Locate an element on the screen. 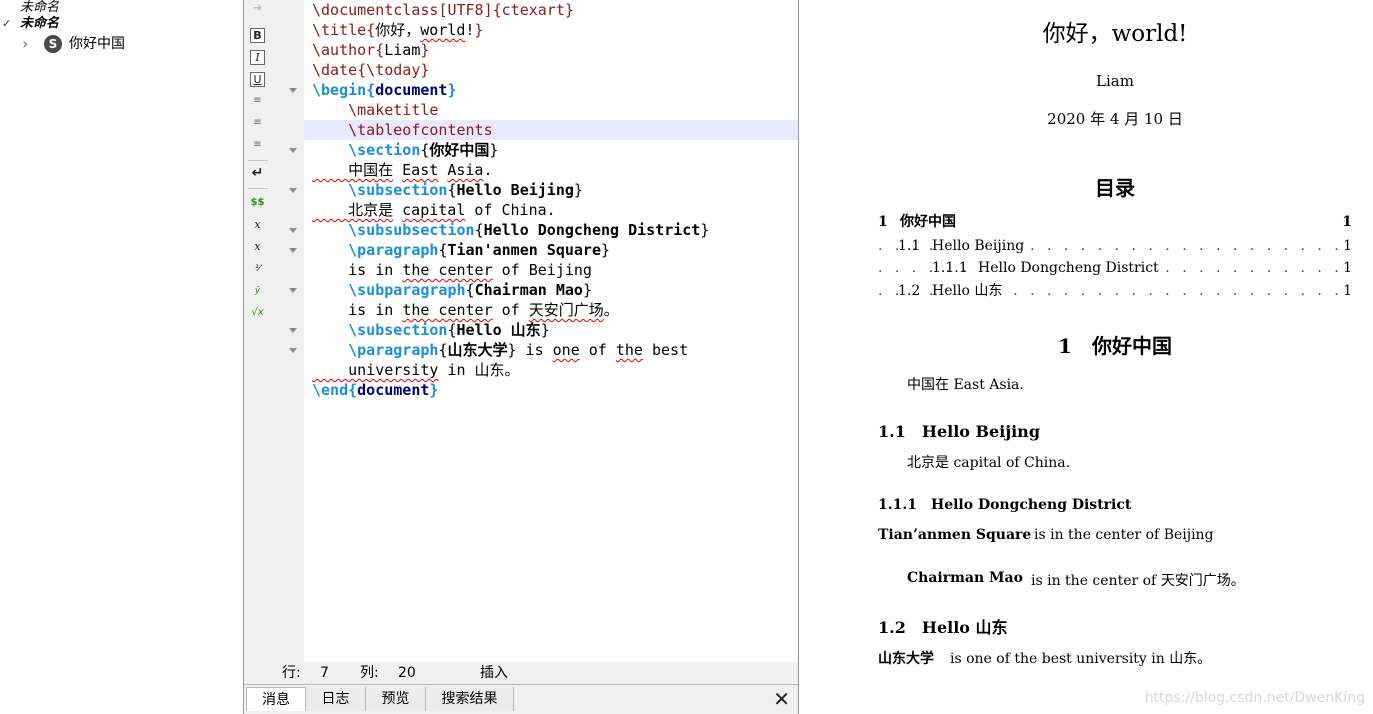  tree-item-untitled-1: 未命名 is located at coordinates (39, 8).